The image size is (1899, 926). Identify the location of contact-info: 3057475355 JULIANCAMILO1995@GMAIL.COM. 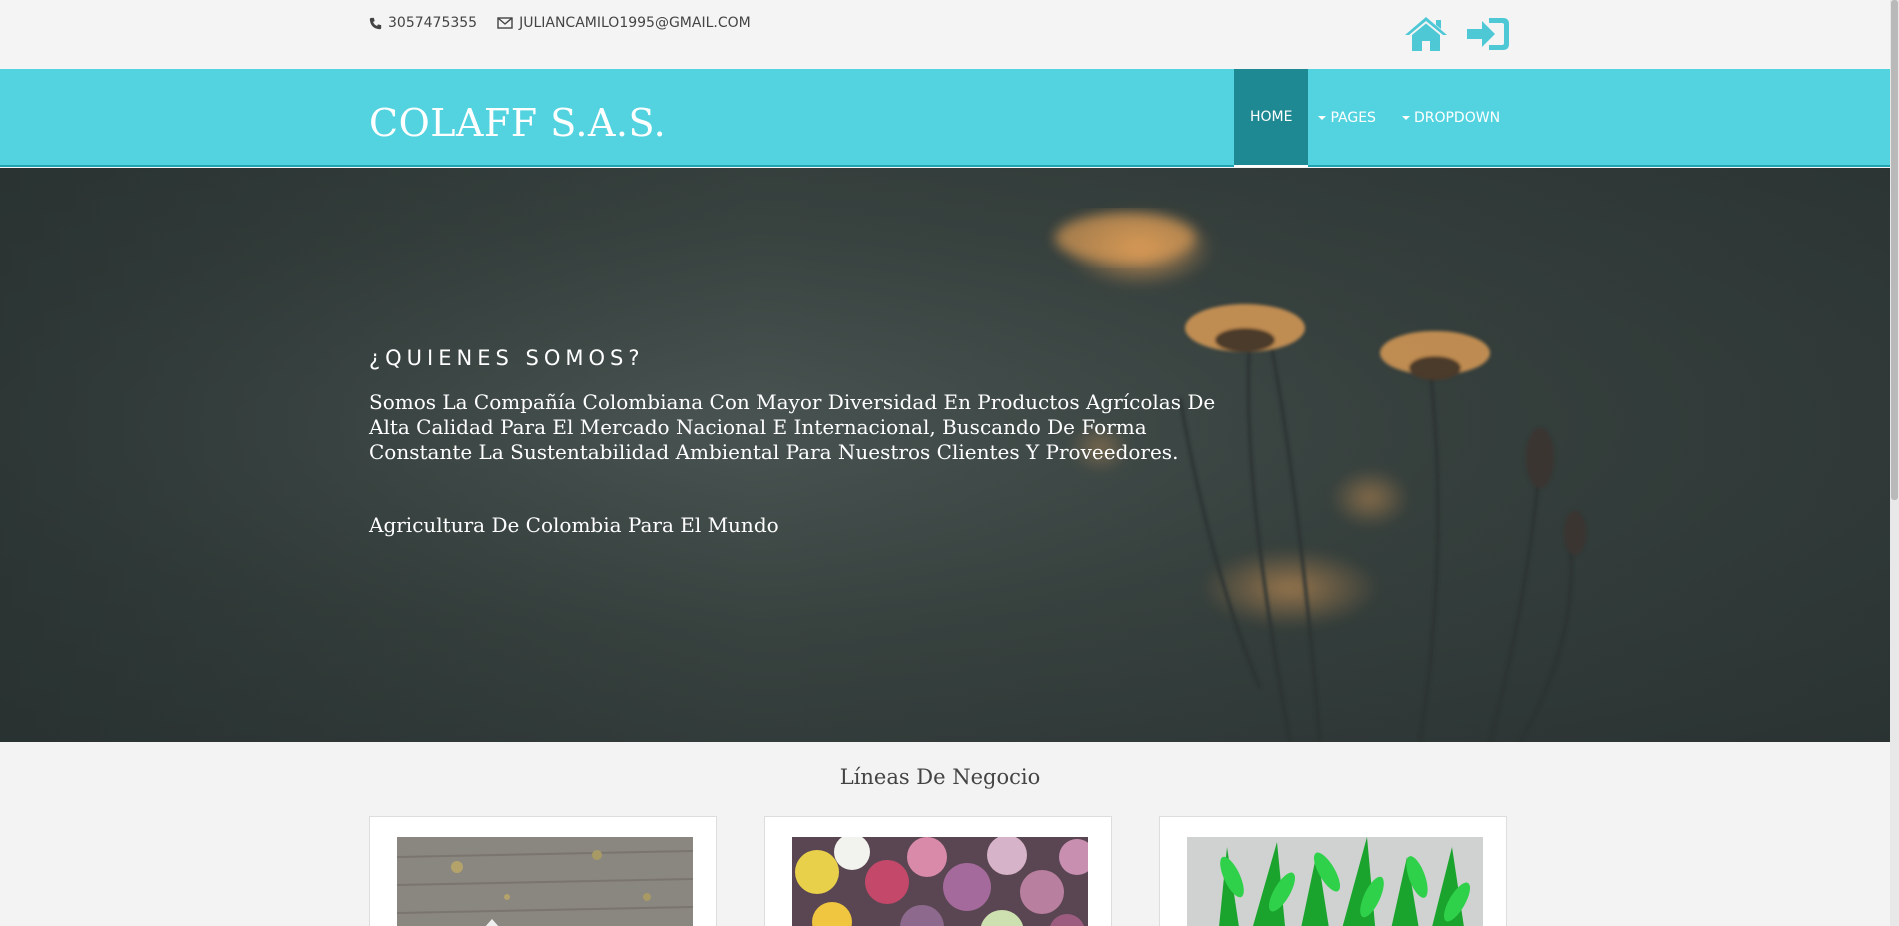
(570, 23).